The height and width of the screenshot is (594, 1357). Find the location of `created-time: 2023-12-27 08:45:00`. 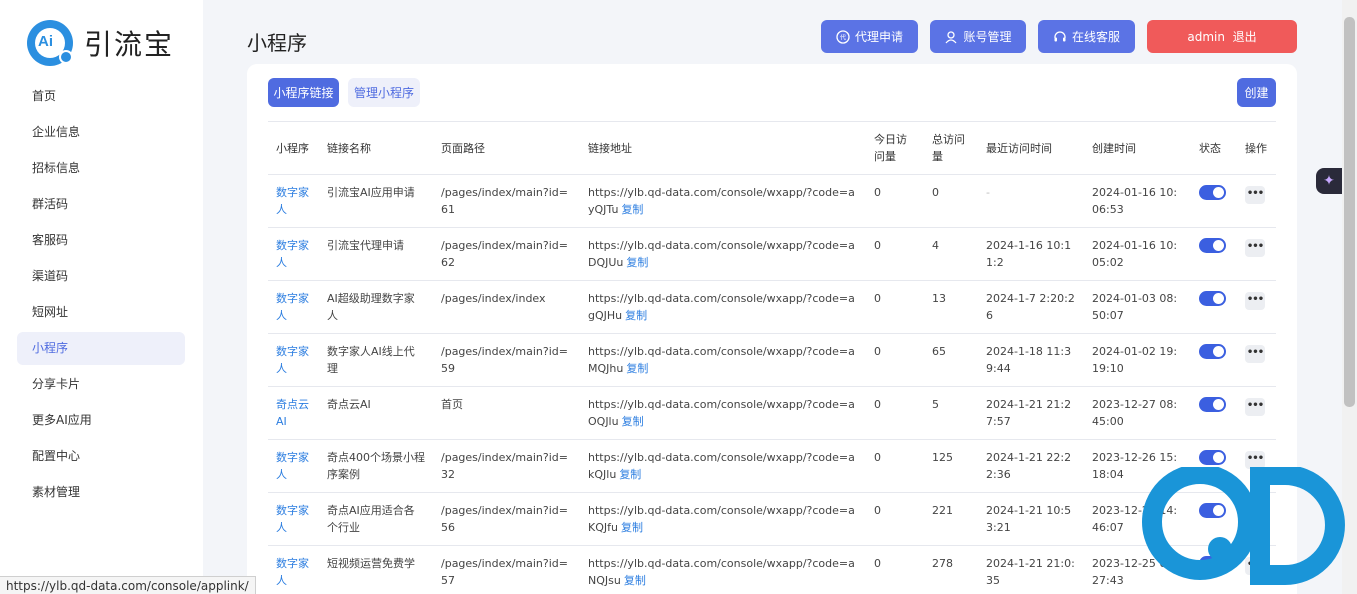

created-time: 2023-12-27 08:45:00 is located at coordinates (1137, 413).